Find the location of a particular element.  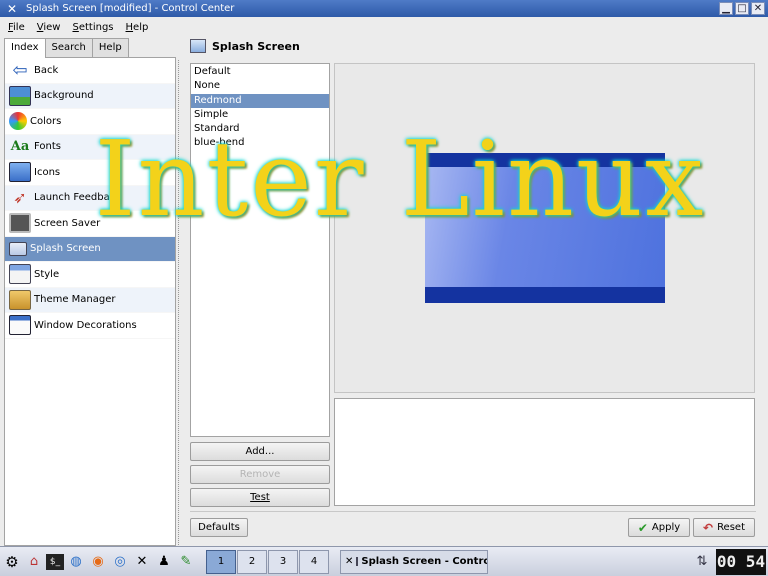

desktop-3: 3 is located at coordinates (283, 561).